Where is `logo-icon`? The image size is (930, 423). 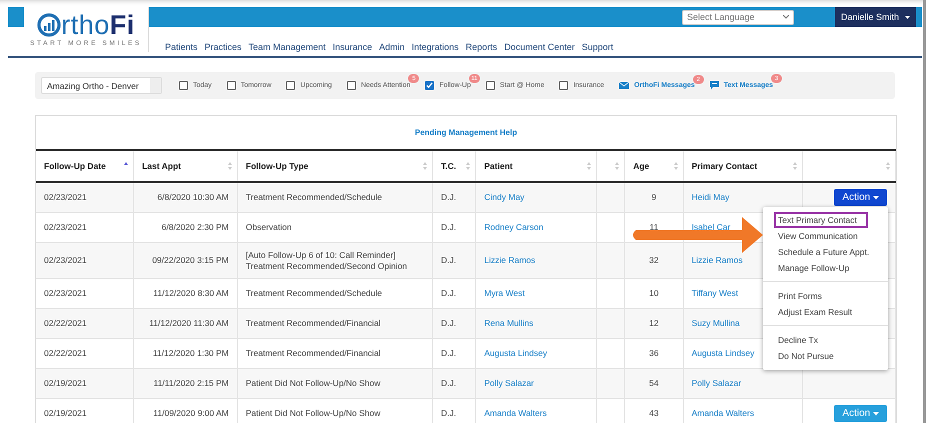 logo-icon is located at coordinates (49, 25).